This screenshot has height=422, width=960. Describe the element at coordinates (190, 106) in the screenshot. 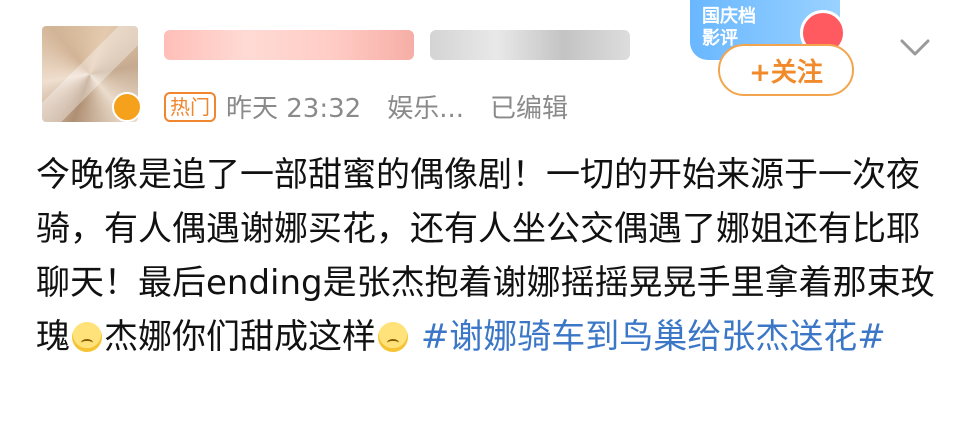

I see `hot-badge: 热门` at that location.